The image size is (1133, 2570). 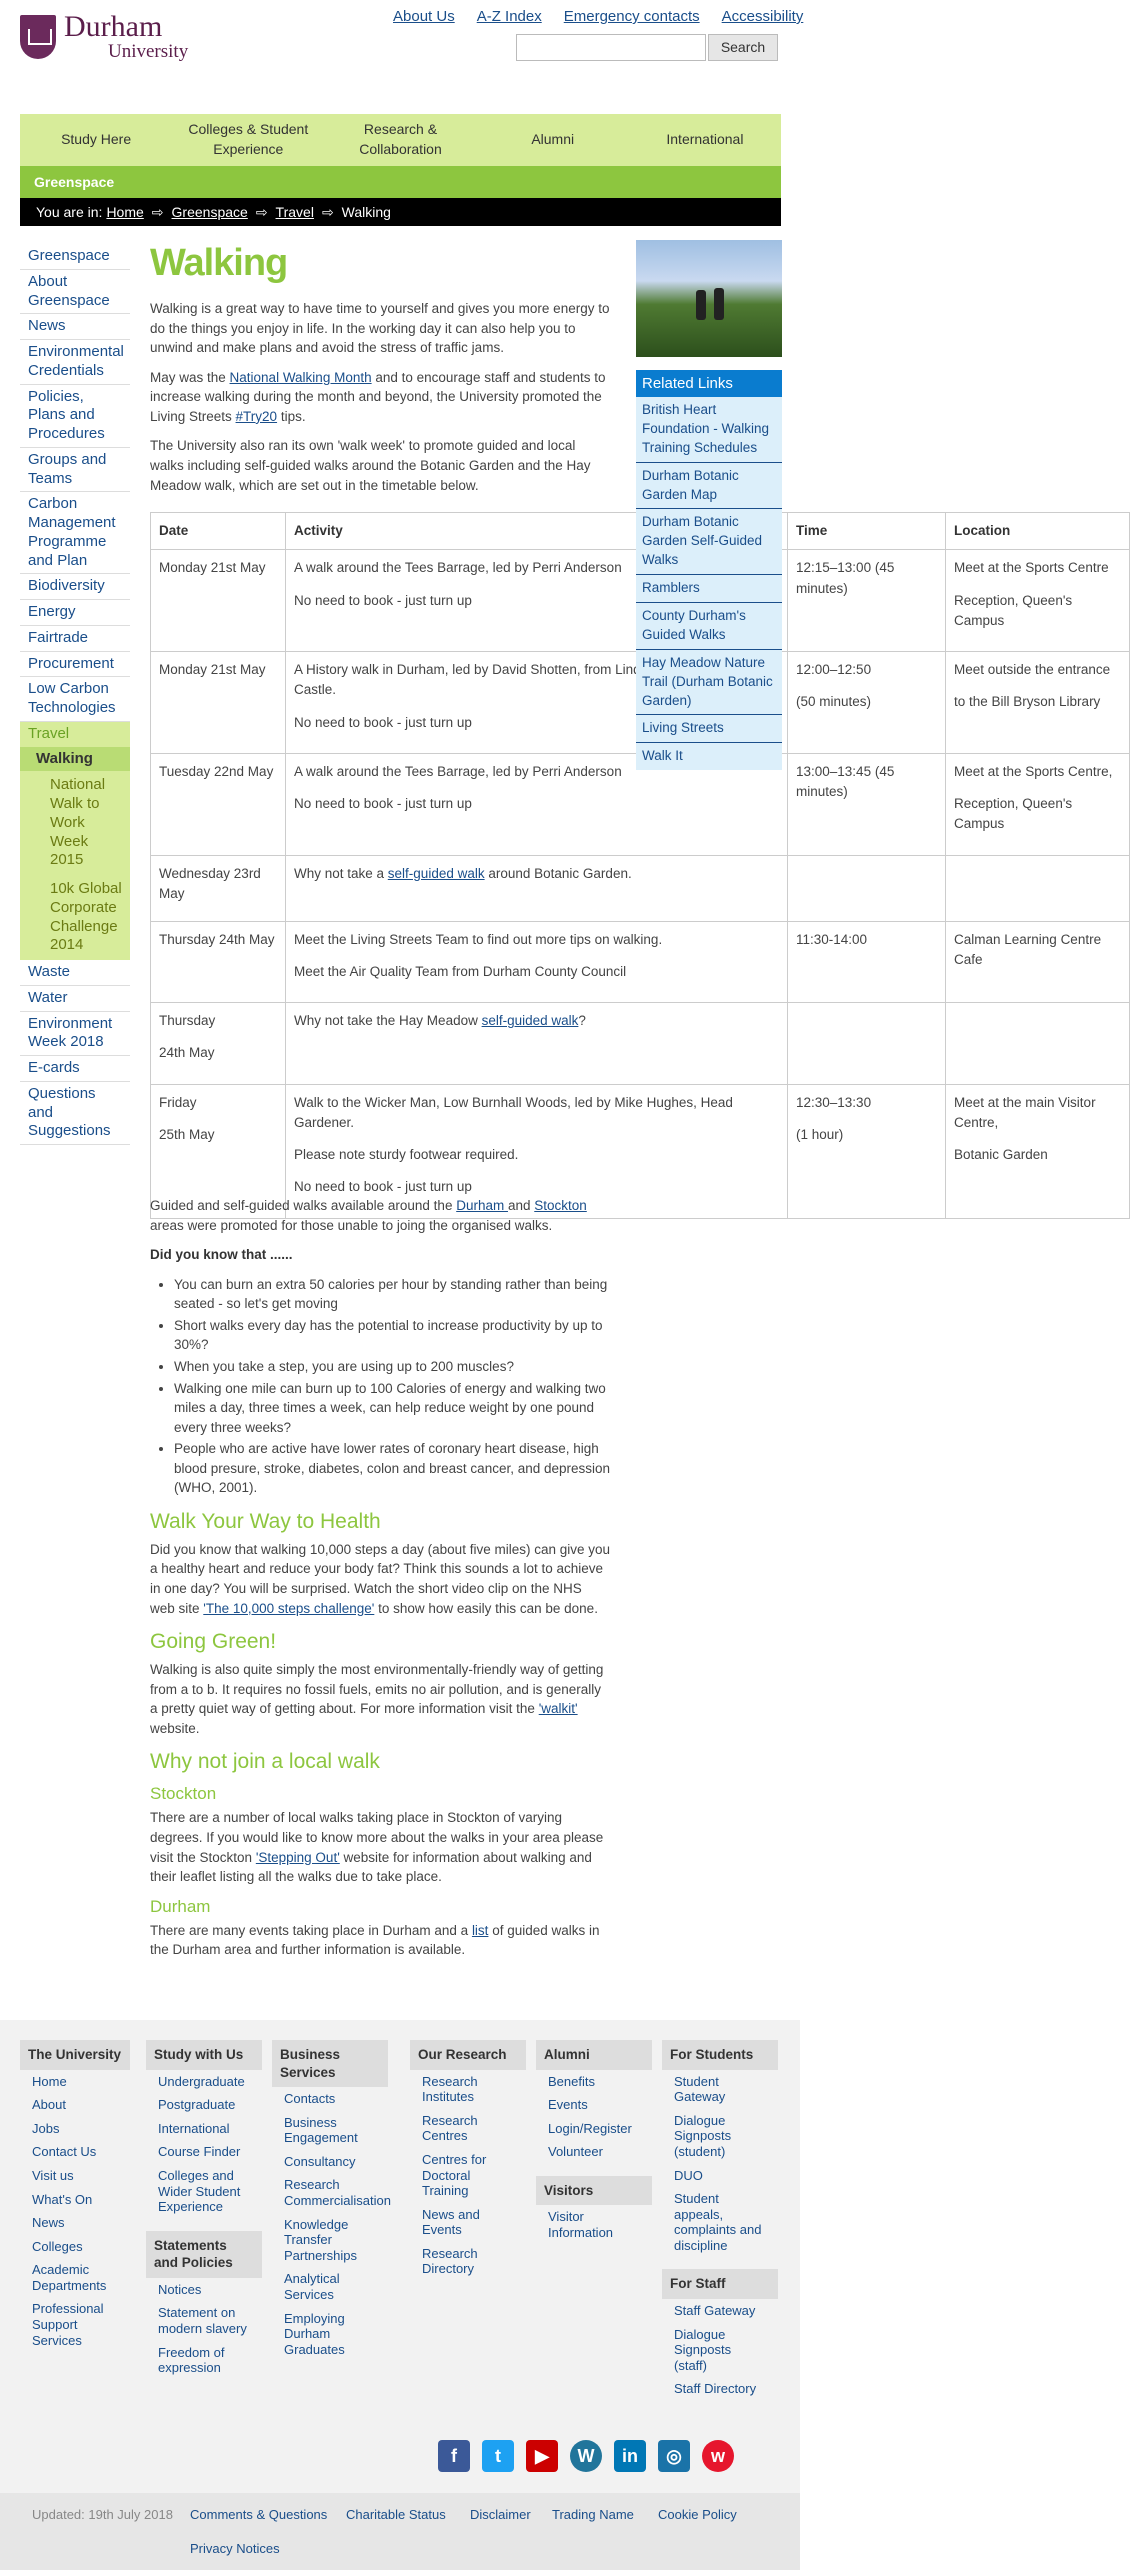 What do you see at coordinates (720, 2089) in the screenshot?
I see `footer-link: Student Gateway` at bounding box center [720, 2089].